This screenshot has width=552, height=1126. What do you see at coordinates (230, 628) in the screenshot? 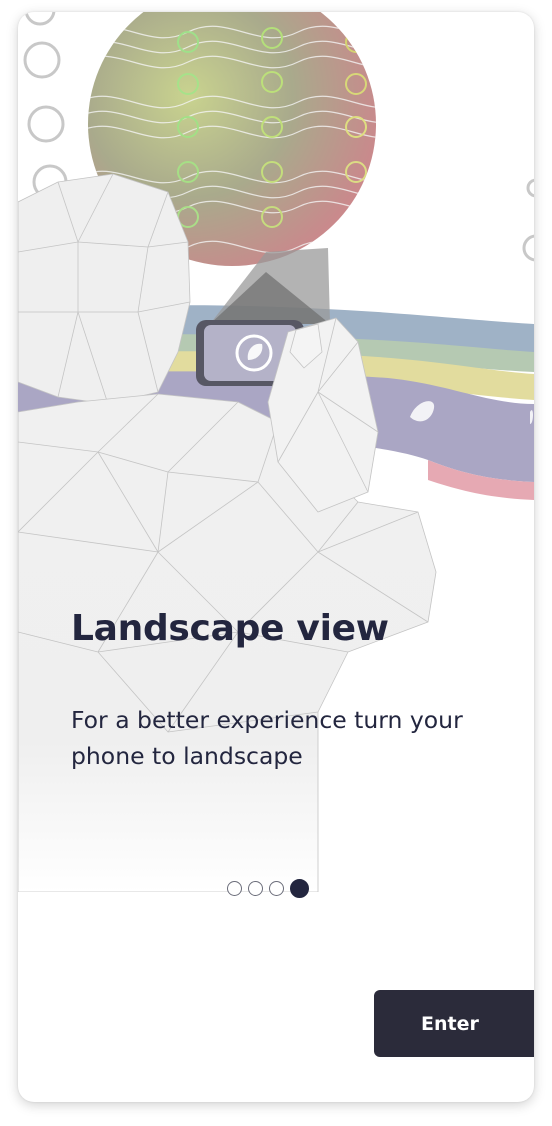
I see `page-title: Landscape view` at bounding box center [230, 628].